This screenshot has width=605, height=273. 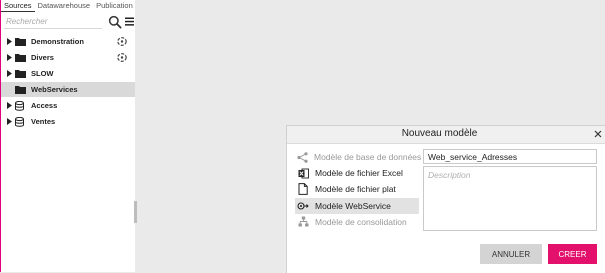 I want to click on tree-item-label: SLOW, so click(x=42, y=73).